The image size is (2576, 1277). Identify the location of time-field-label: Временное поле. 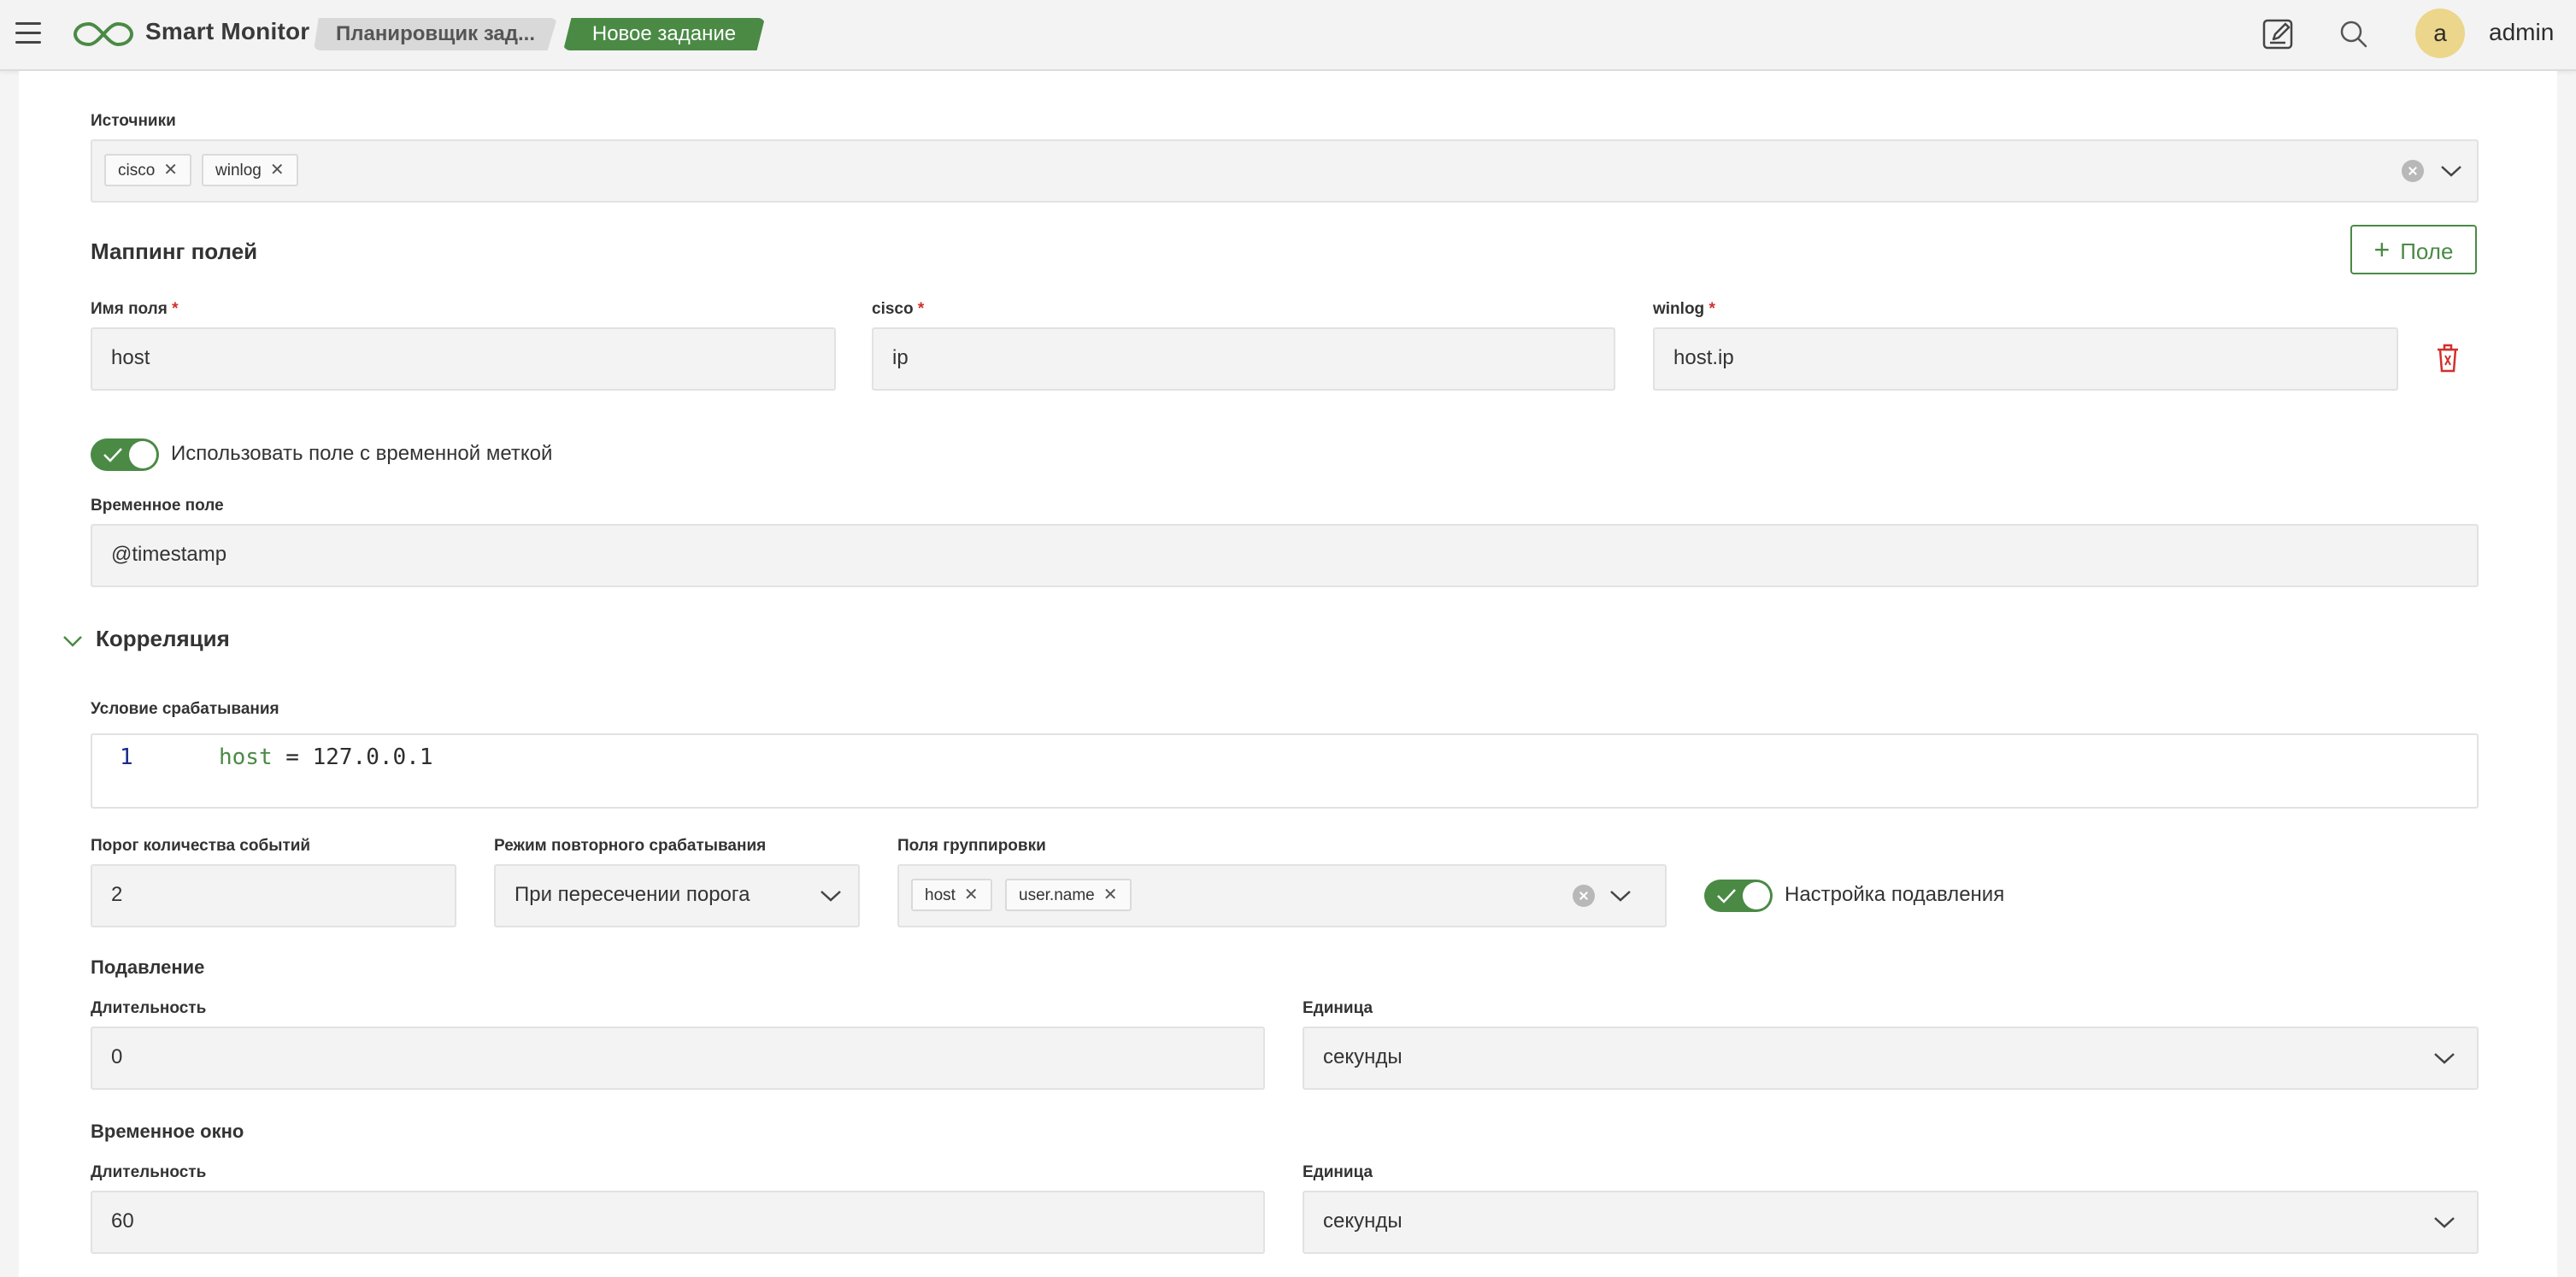
(157, 506).